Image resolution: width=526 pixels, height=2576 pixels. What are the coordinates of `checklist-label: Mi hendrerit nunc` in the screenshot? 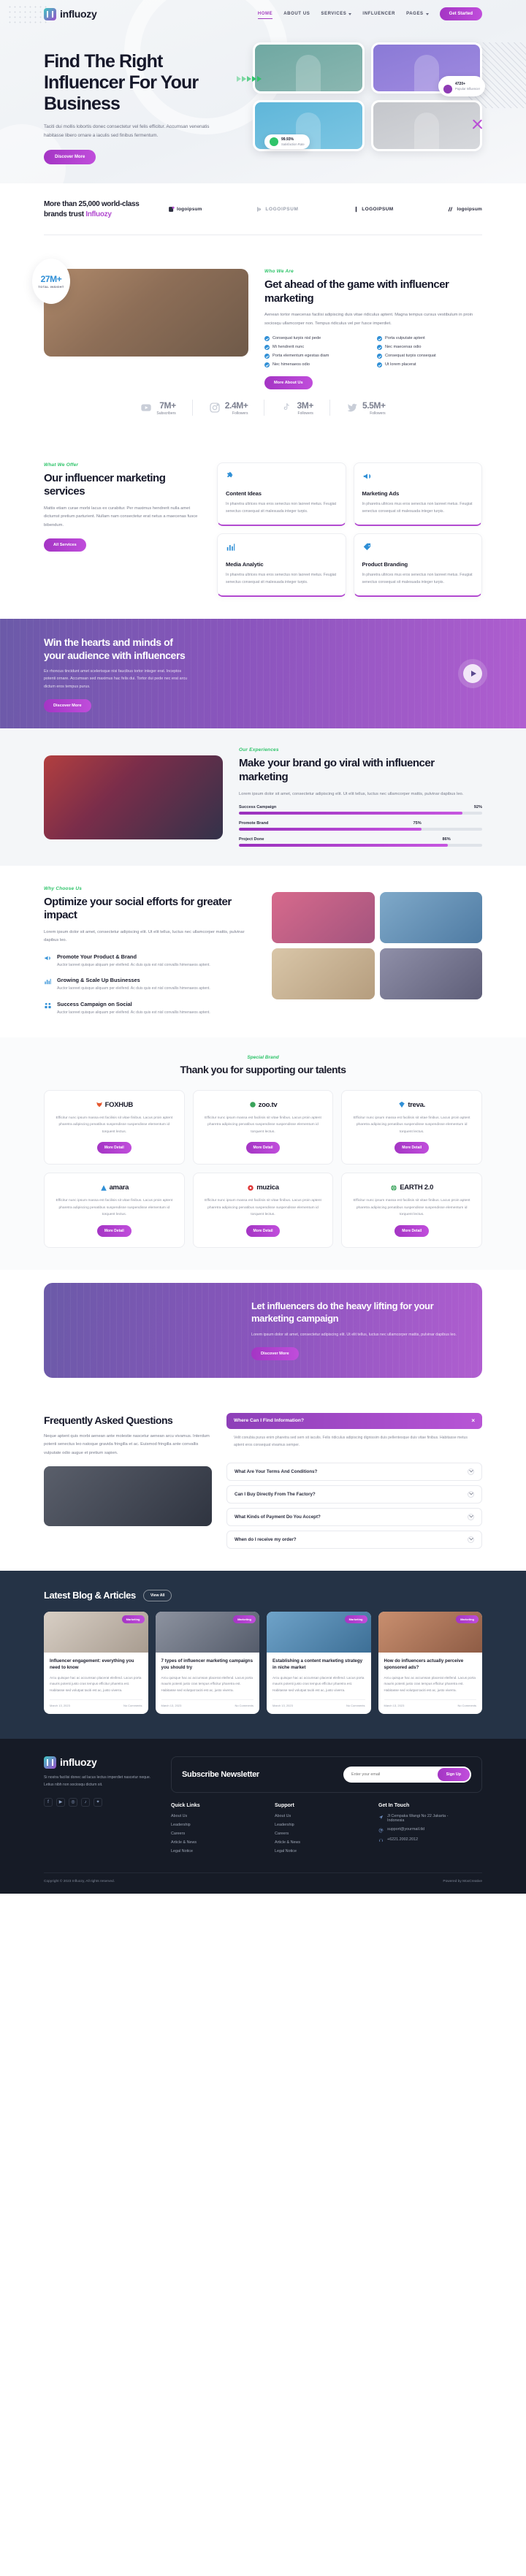 It's located at (288, 347).